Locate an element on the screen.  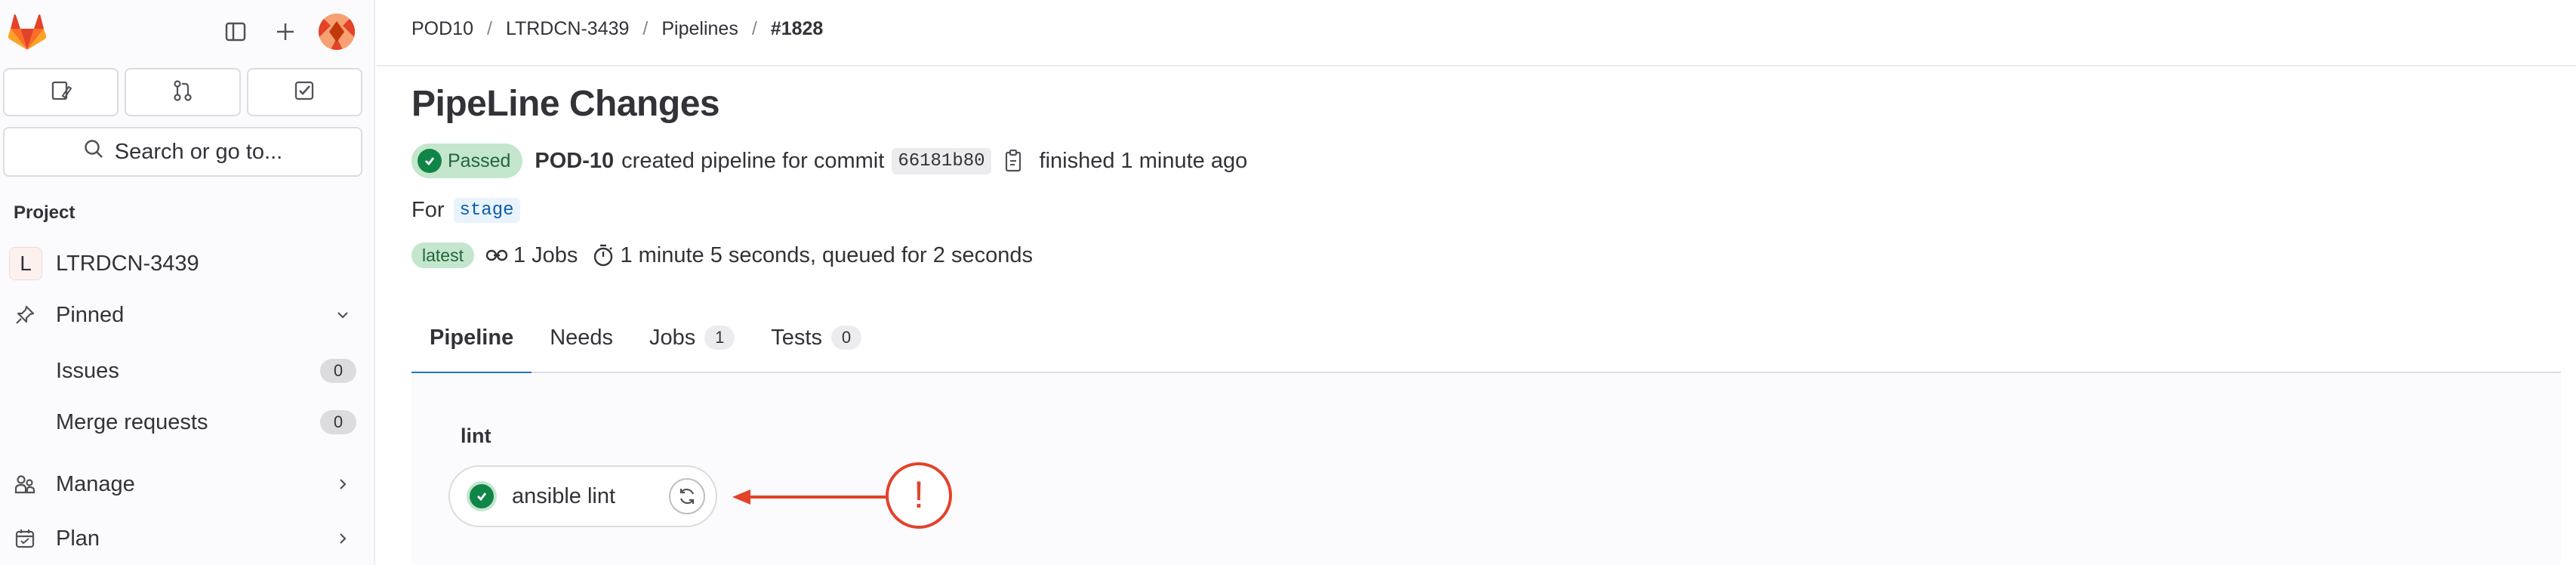
for-label: For is located at coordinates (428, 209).